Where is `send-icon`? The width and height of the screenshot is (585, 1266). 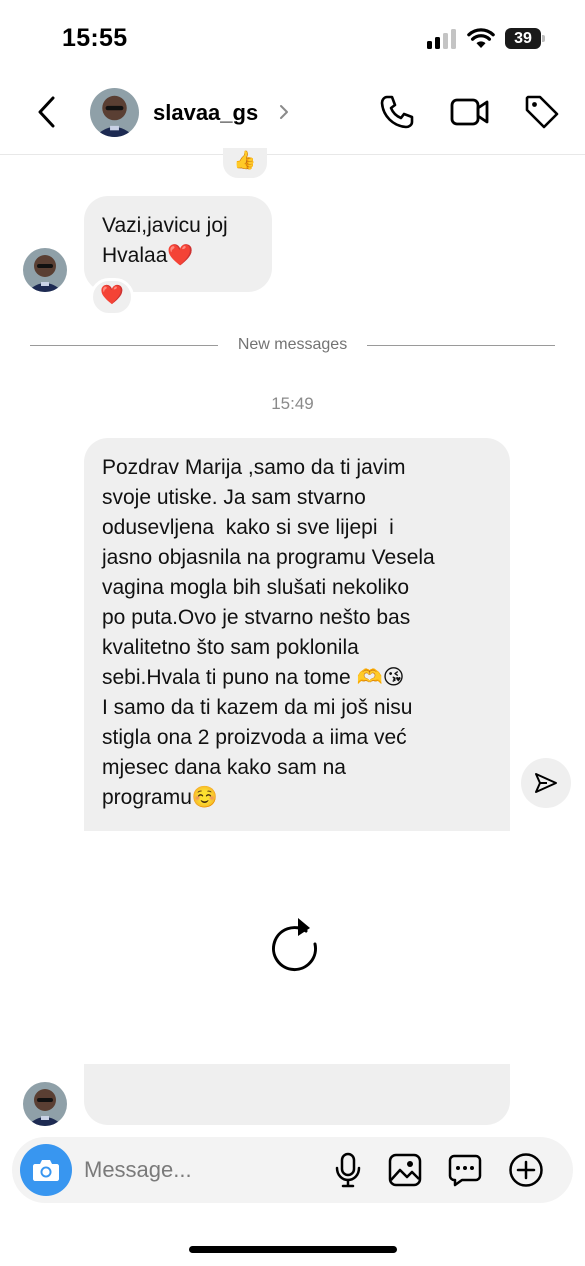
send-icon is located at coordinates (546, 783).